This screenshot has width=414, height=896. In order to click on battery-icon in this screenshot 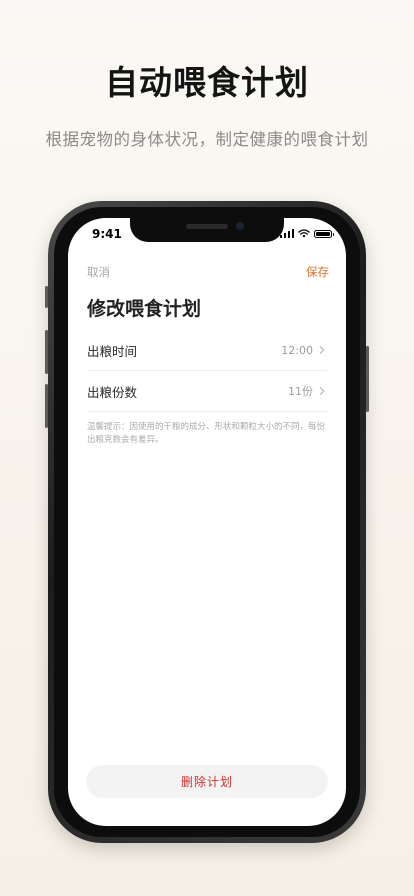, I will do `click(324, 233)`.